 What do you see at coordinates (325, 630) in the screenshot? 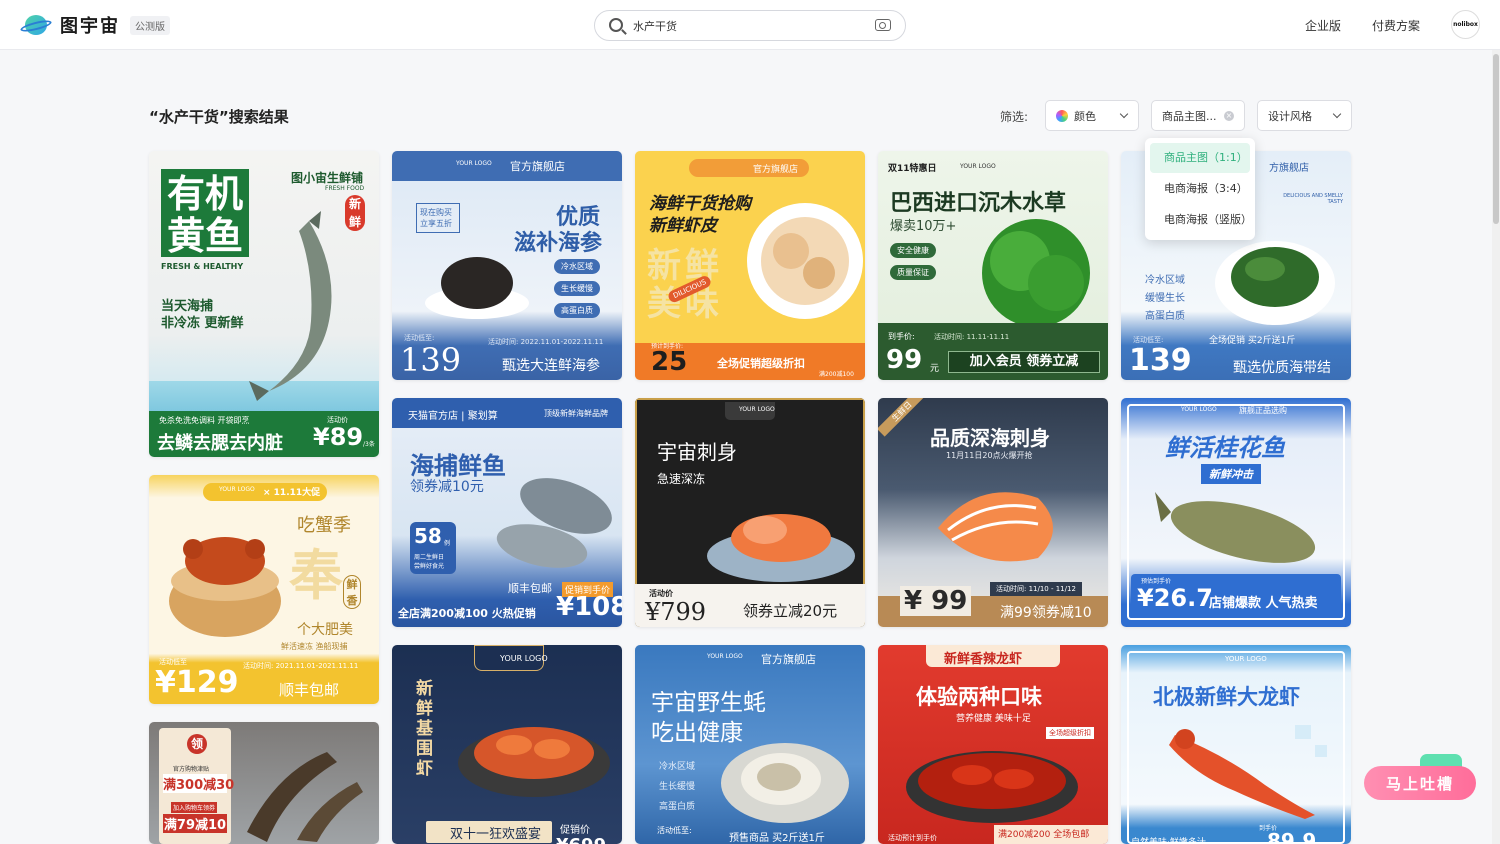
I see `sub: 个大肥美` at bounding box center [325, 630].